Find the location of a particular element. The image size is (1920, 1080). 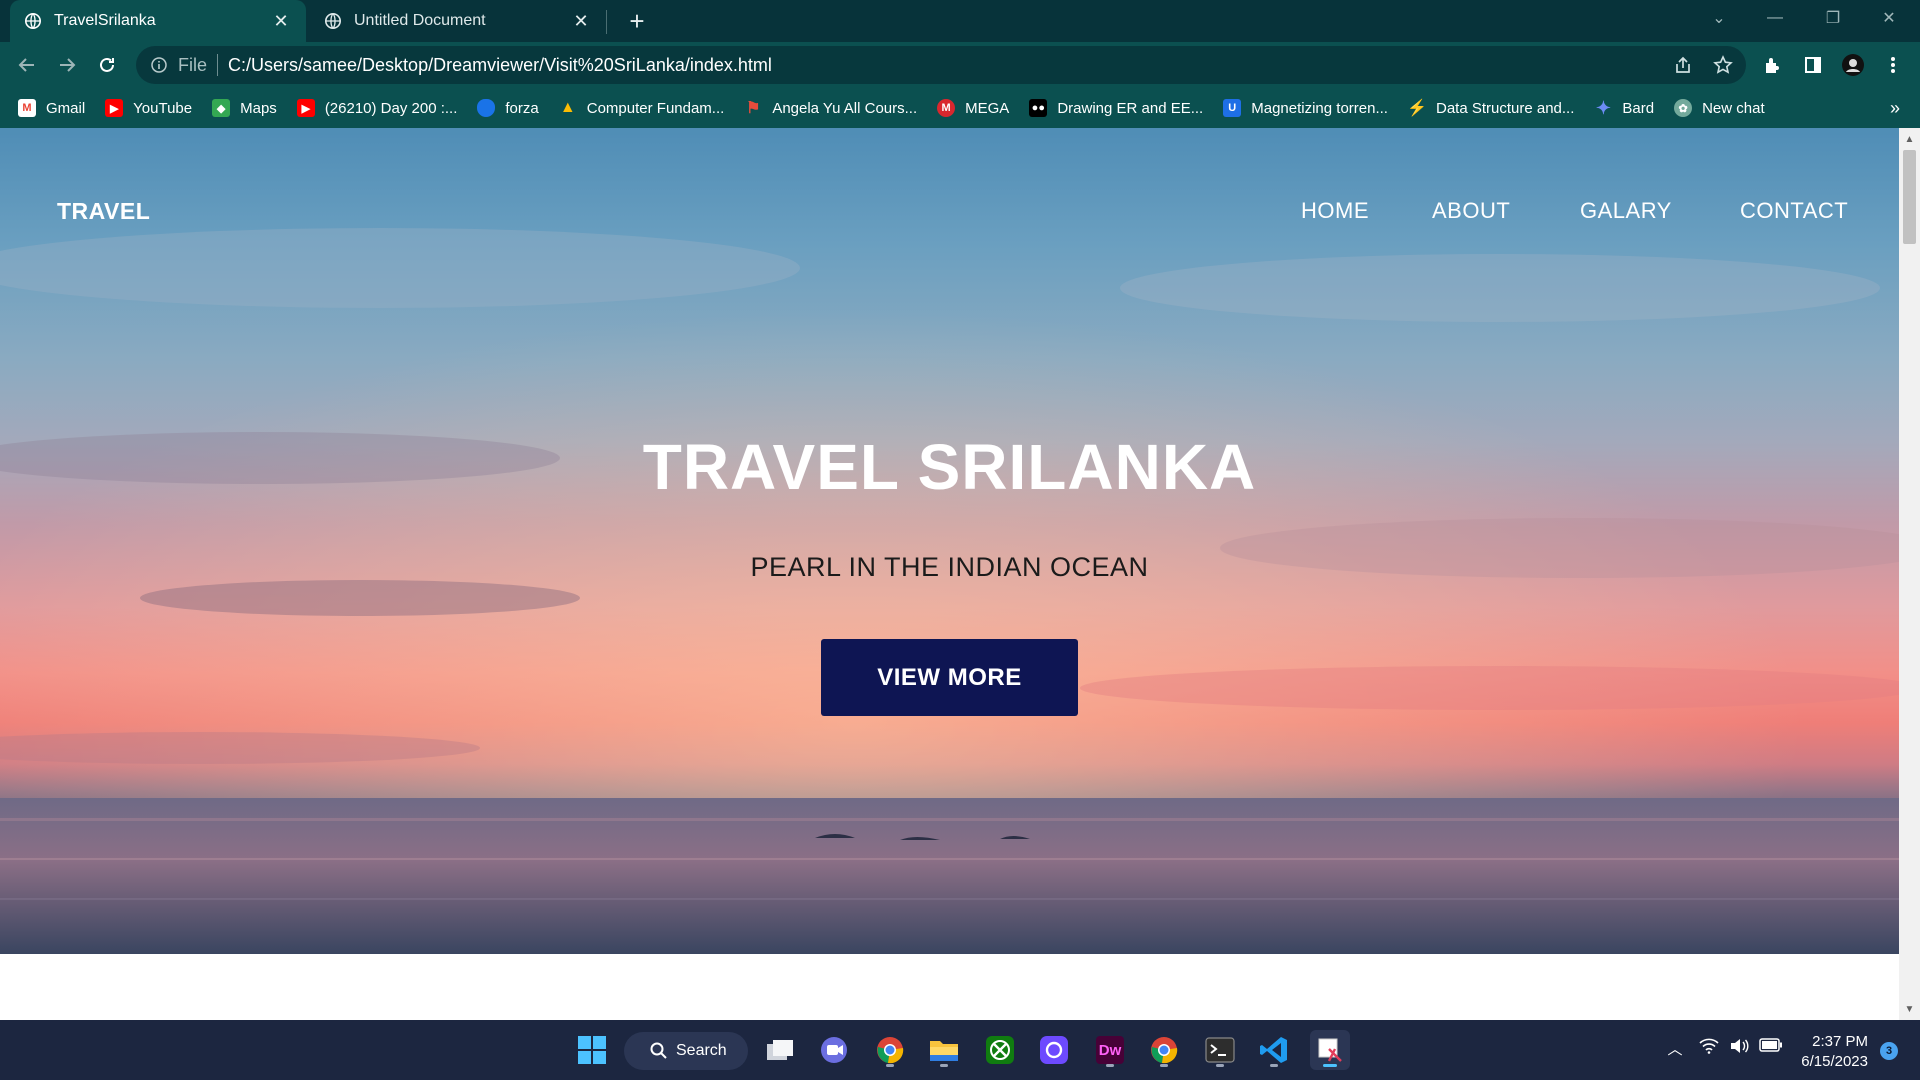

more-bookmarks-button: » is located at coordinates (1895, 108).